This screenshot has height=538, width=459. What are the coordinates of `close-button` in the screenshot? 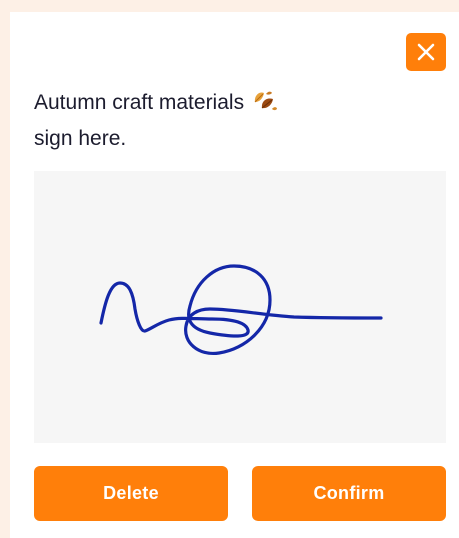 It's located at (426, 52).